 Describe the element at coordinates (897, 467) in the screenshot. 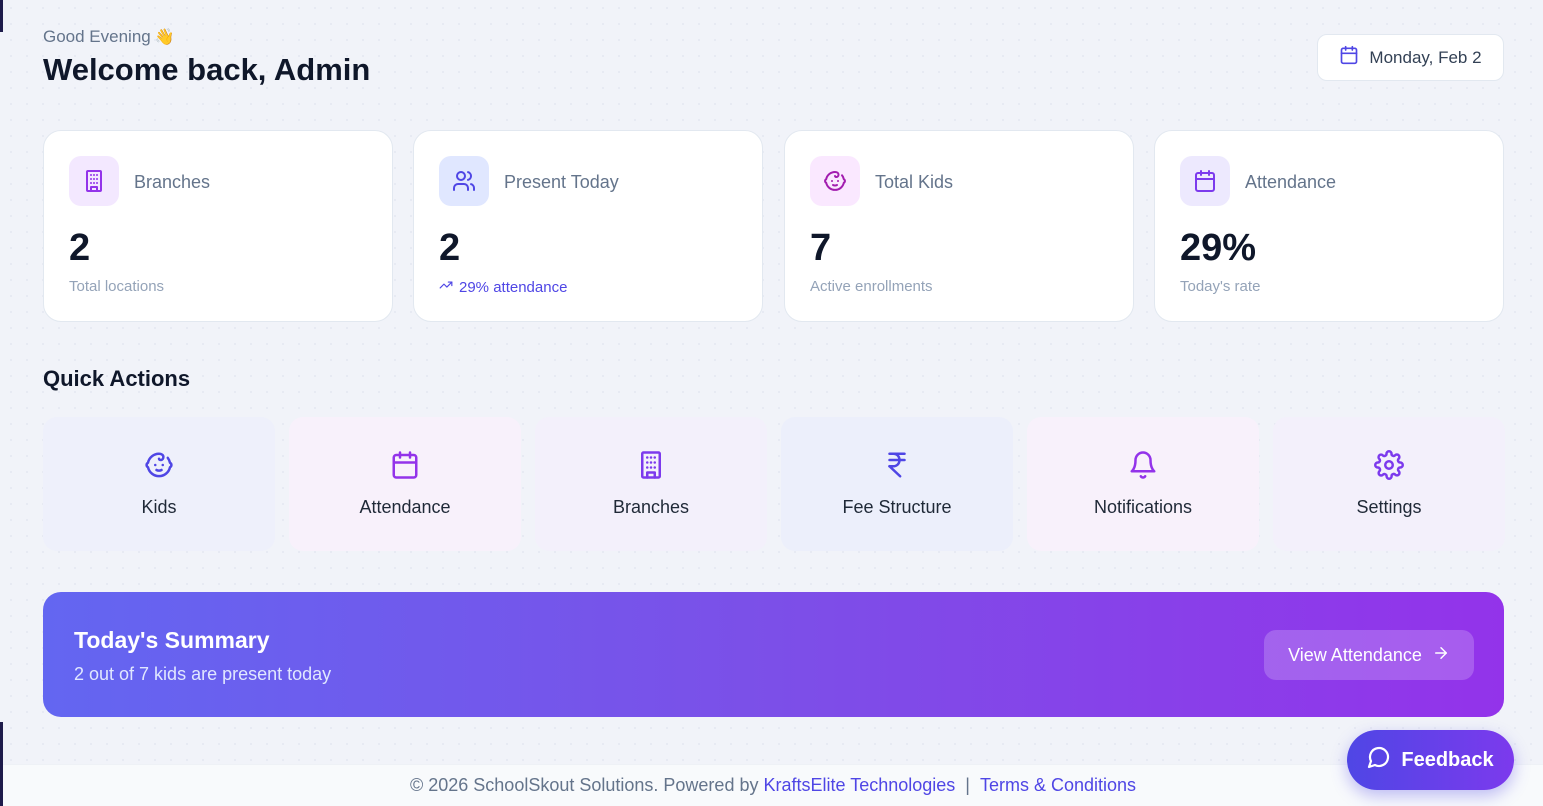

I see `rupee-icon` at that location.